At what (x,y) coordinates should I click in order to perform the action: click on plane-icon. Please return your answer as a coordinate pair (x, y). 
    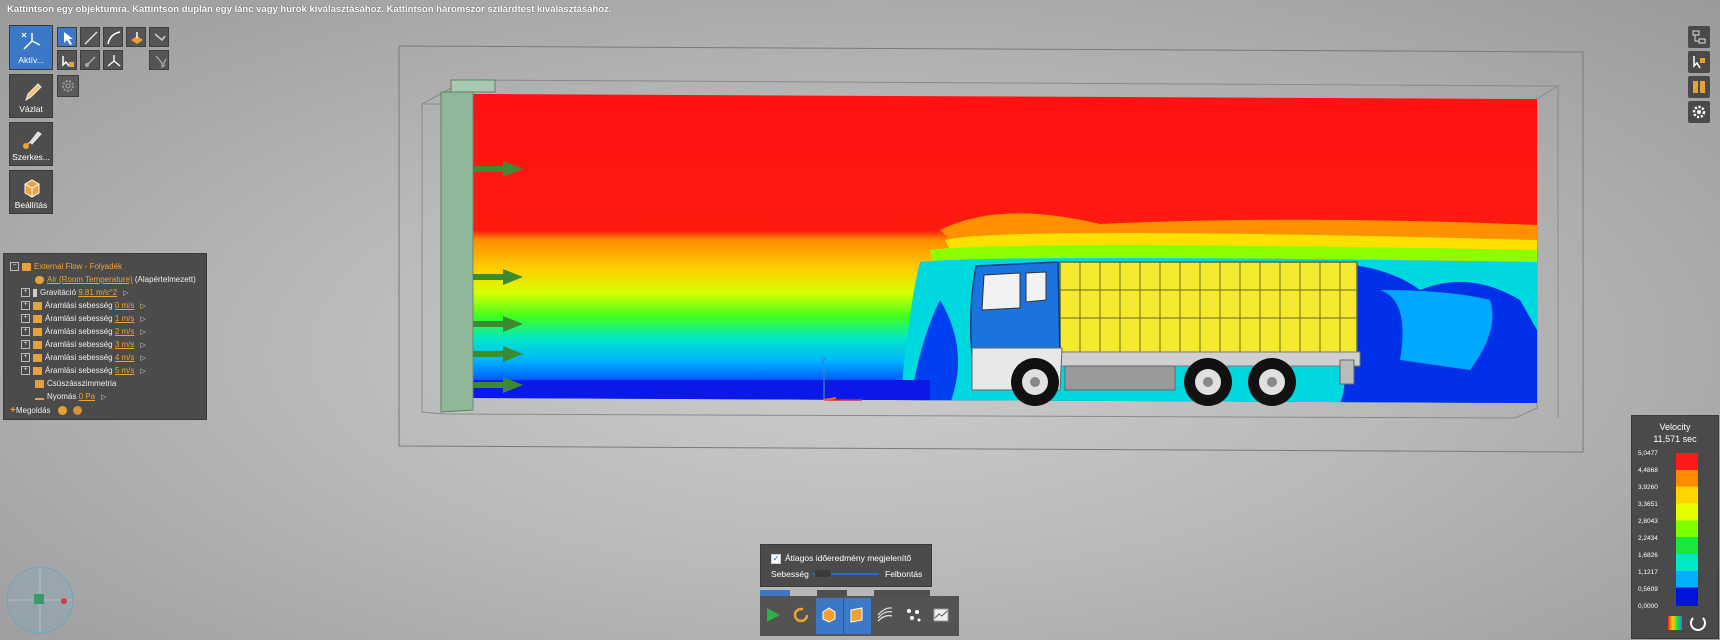
    Looking at the image, I should click on (856, 615).